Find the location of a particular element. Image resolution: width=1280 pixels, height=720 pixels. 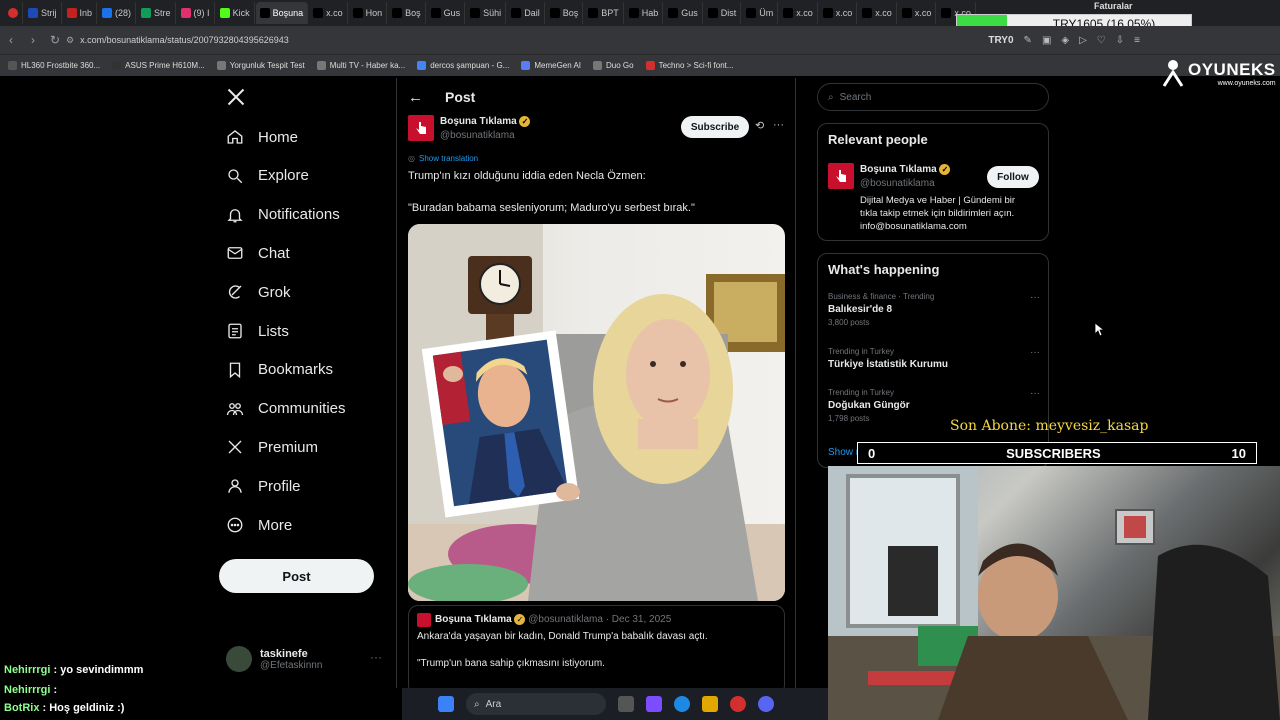

opera-icon is located at coordinates (738, 704).